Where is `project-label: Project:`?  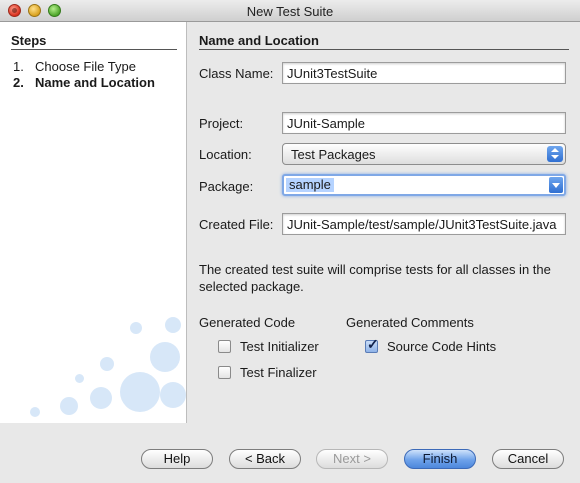
project-label: Project: is located at coordinates (221, 123).